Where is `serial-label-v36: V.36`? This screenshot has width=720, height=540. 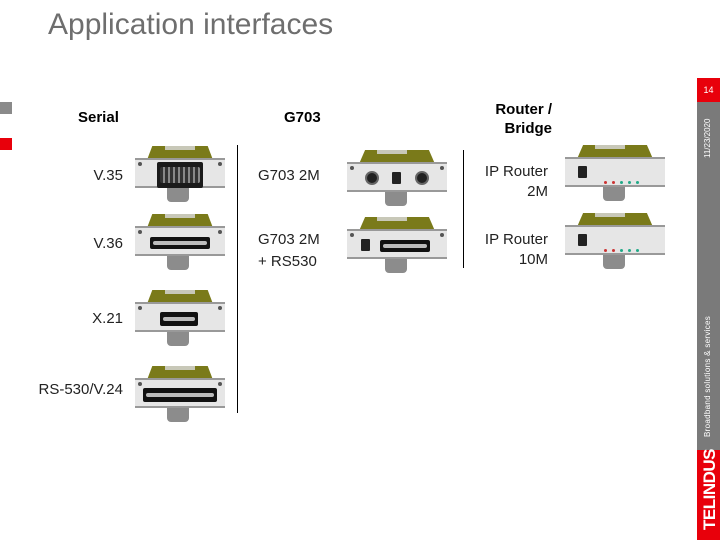
serial-label-v36: V.36 is located at coordinates (108, 243).